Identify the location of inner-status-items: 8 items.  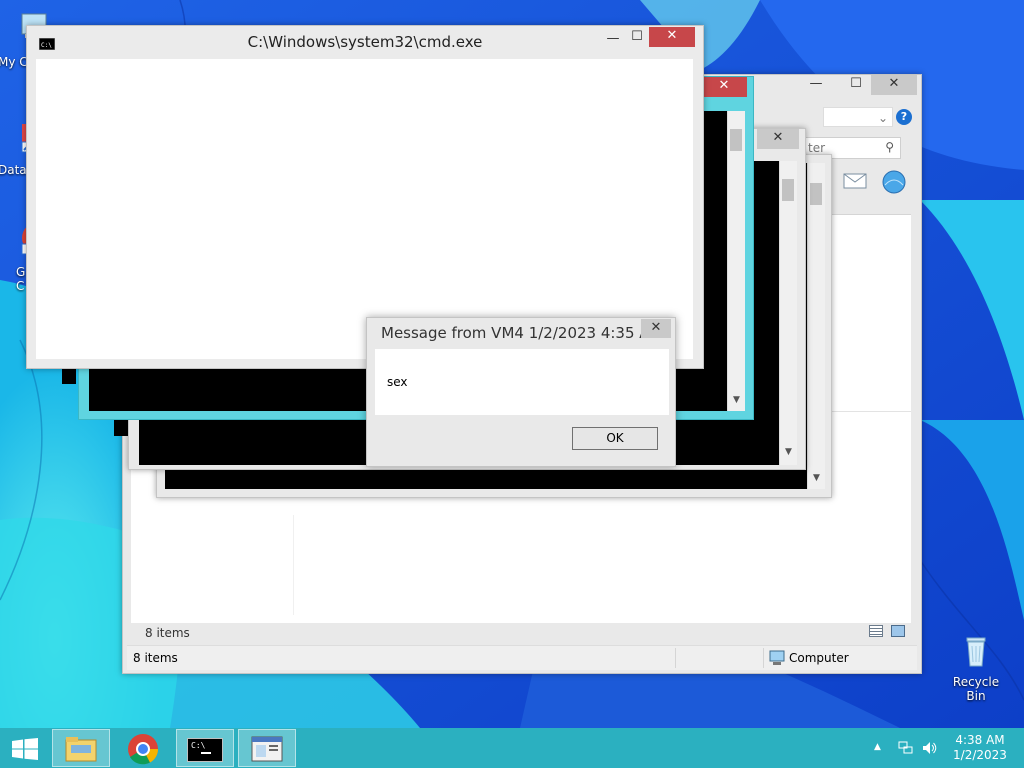
(167, 633).